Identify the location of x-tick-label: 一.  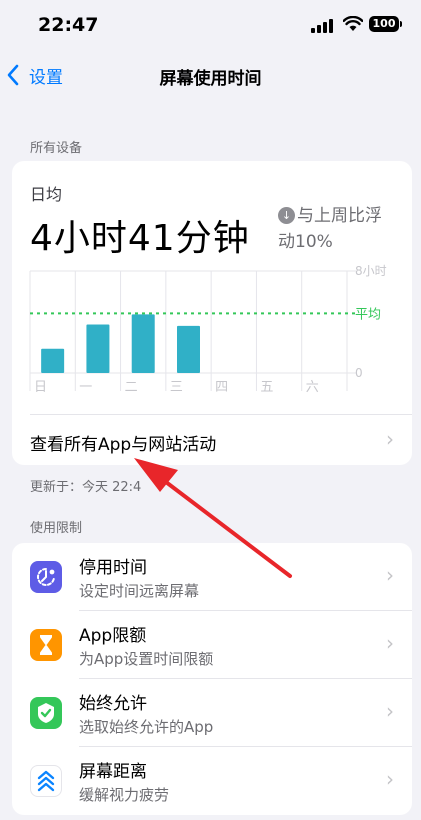
(85, 387).